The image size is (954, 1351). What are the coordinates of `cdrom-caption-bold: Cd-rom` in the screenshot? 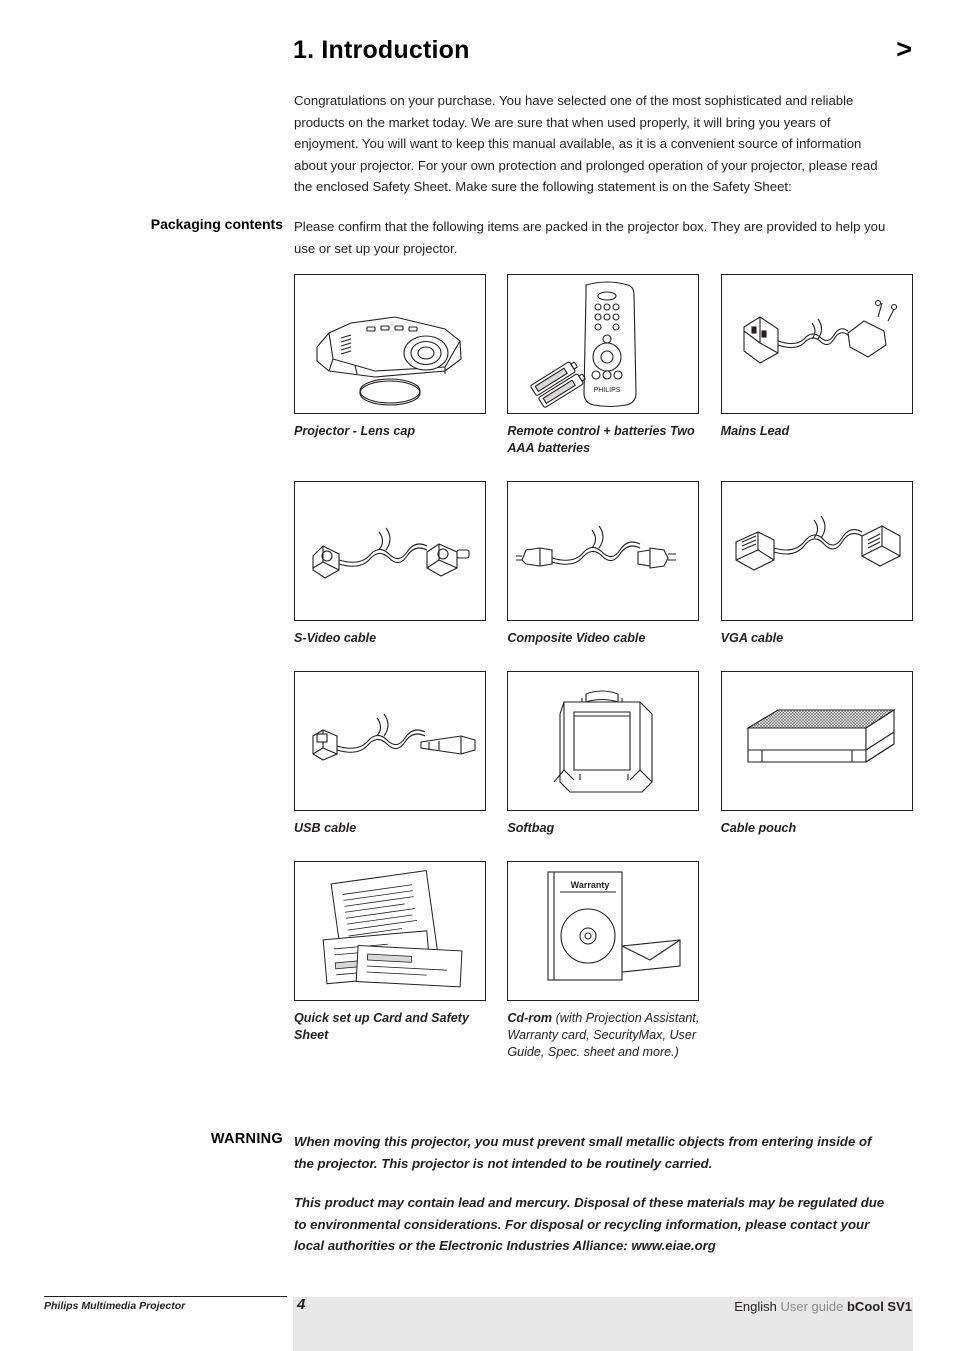 It's located at (530, 1018).